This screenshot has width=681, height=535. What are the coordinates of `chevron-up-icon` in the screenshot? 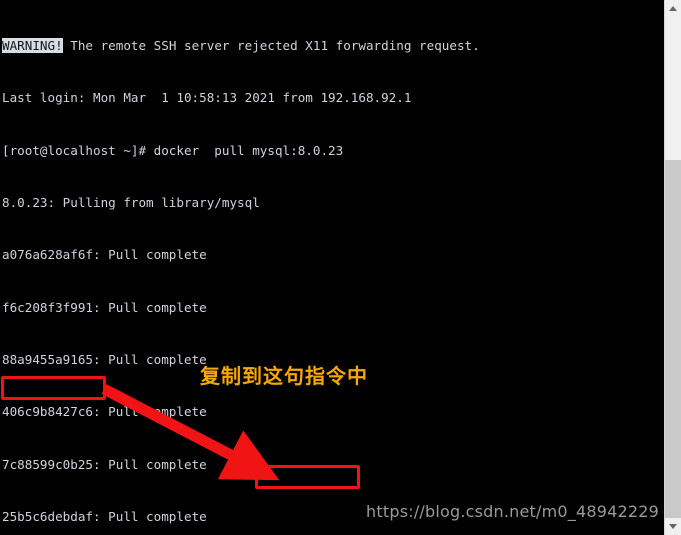 It's located at (673, 8).